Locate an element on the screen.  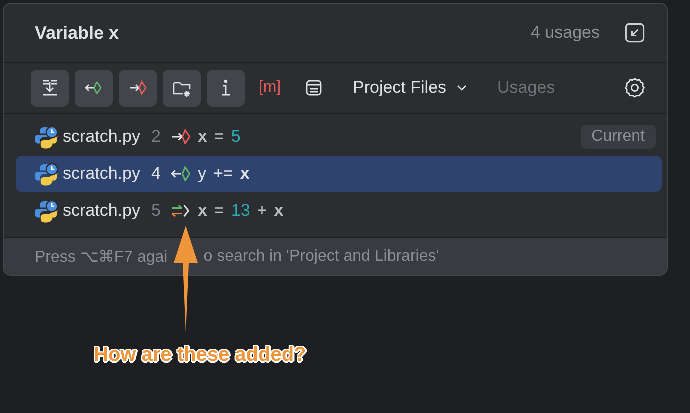
code-line: y += x is located at coordinates (224, 174).